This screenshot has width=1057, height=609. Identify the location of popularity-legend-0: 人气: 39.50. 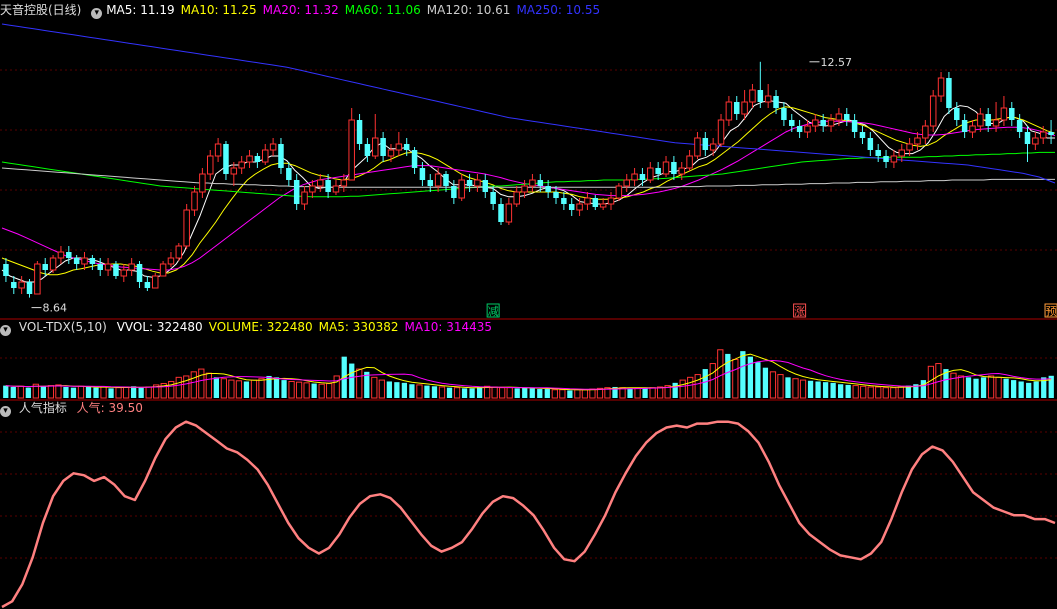
(109, 408).